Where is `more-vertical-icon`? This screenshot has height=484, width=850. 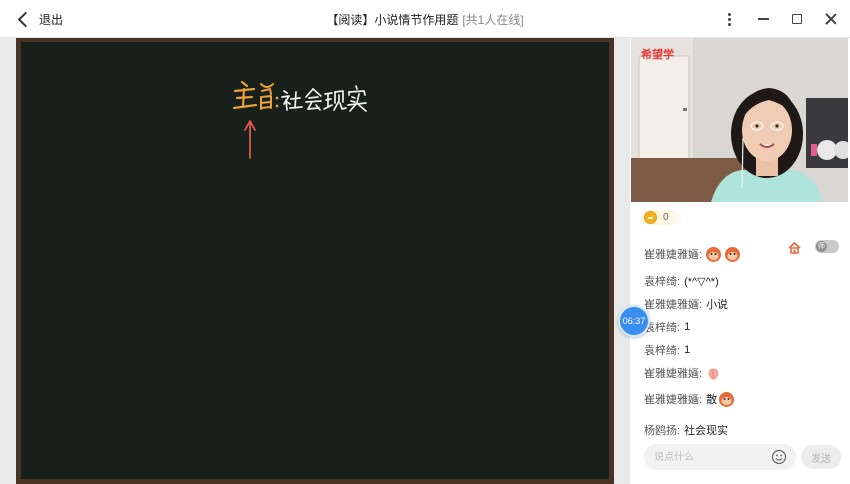 more-vertical-icon is located at coordinates (729, 19).